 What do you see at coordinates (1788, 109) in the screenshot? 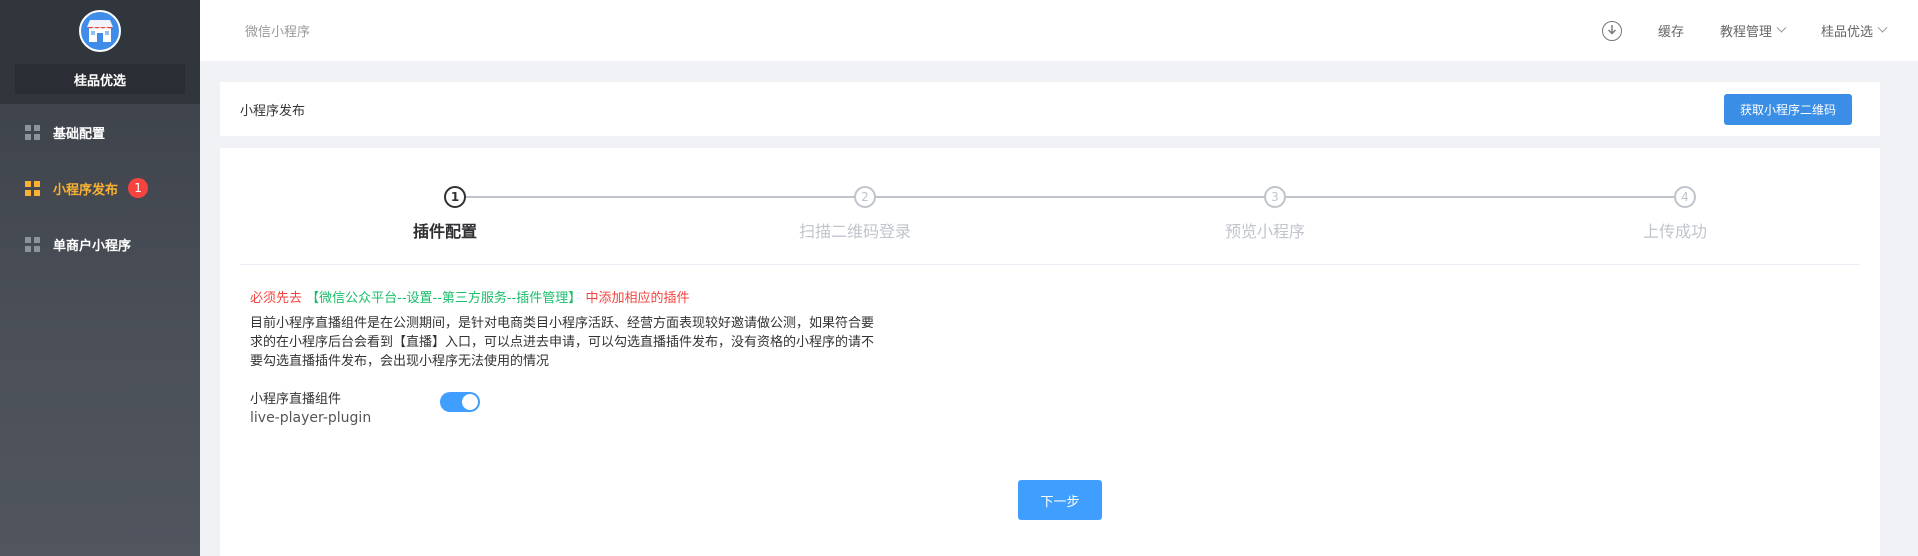
I see `get-qrcode-button: 获取小程序二维码` at bounding box center [1788, 109].